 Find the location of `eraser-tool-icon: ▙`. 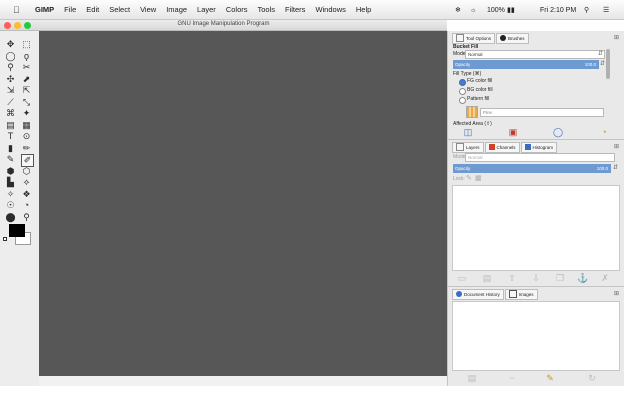

eraser-tool-icon: ▙ is located at coordinates (10, 182).